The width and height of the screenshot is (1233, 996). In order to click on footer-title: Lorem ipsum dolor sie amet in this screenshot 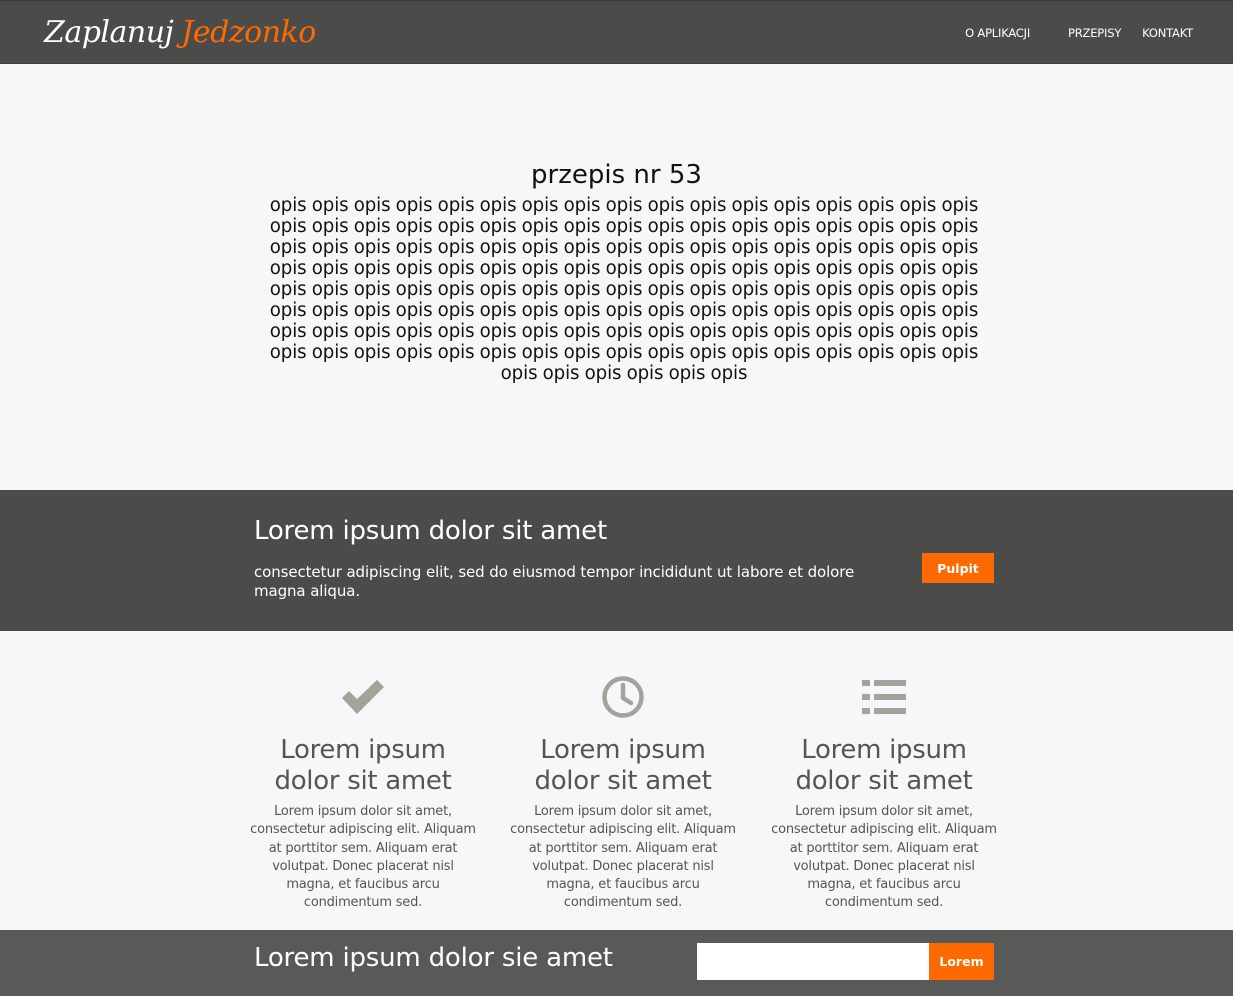, I will do `click(433, 958)`.